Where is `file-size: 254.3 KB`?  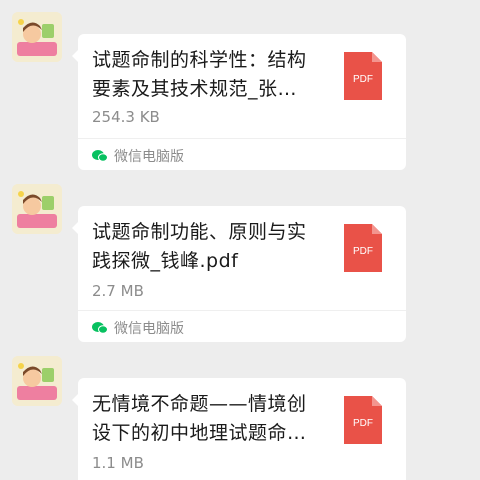 file-size: 254.3 KB is located at coordinates (126, 117).